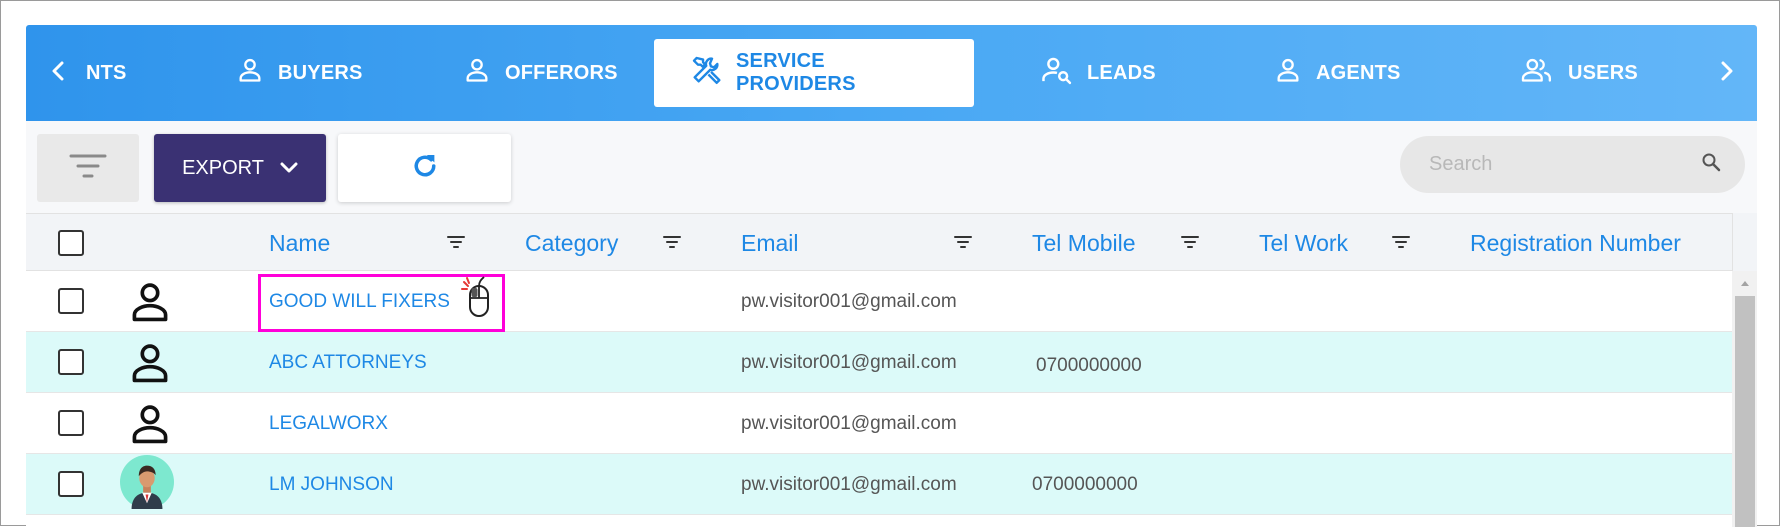 Image resolution: width=1780 pixels, height=527 pixels. I want to click on column-header-tel-work: Tel Work, so click(1303, 243).